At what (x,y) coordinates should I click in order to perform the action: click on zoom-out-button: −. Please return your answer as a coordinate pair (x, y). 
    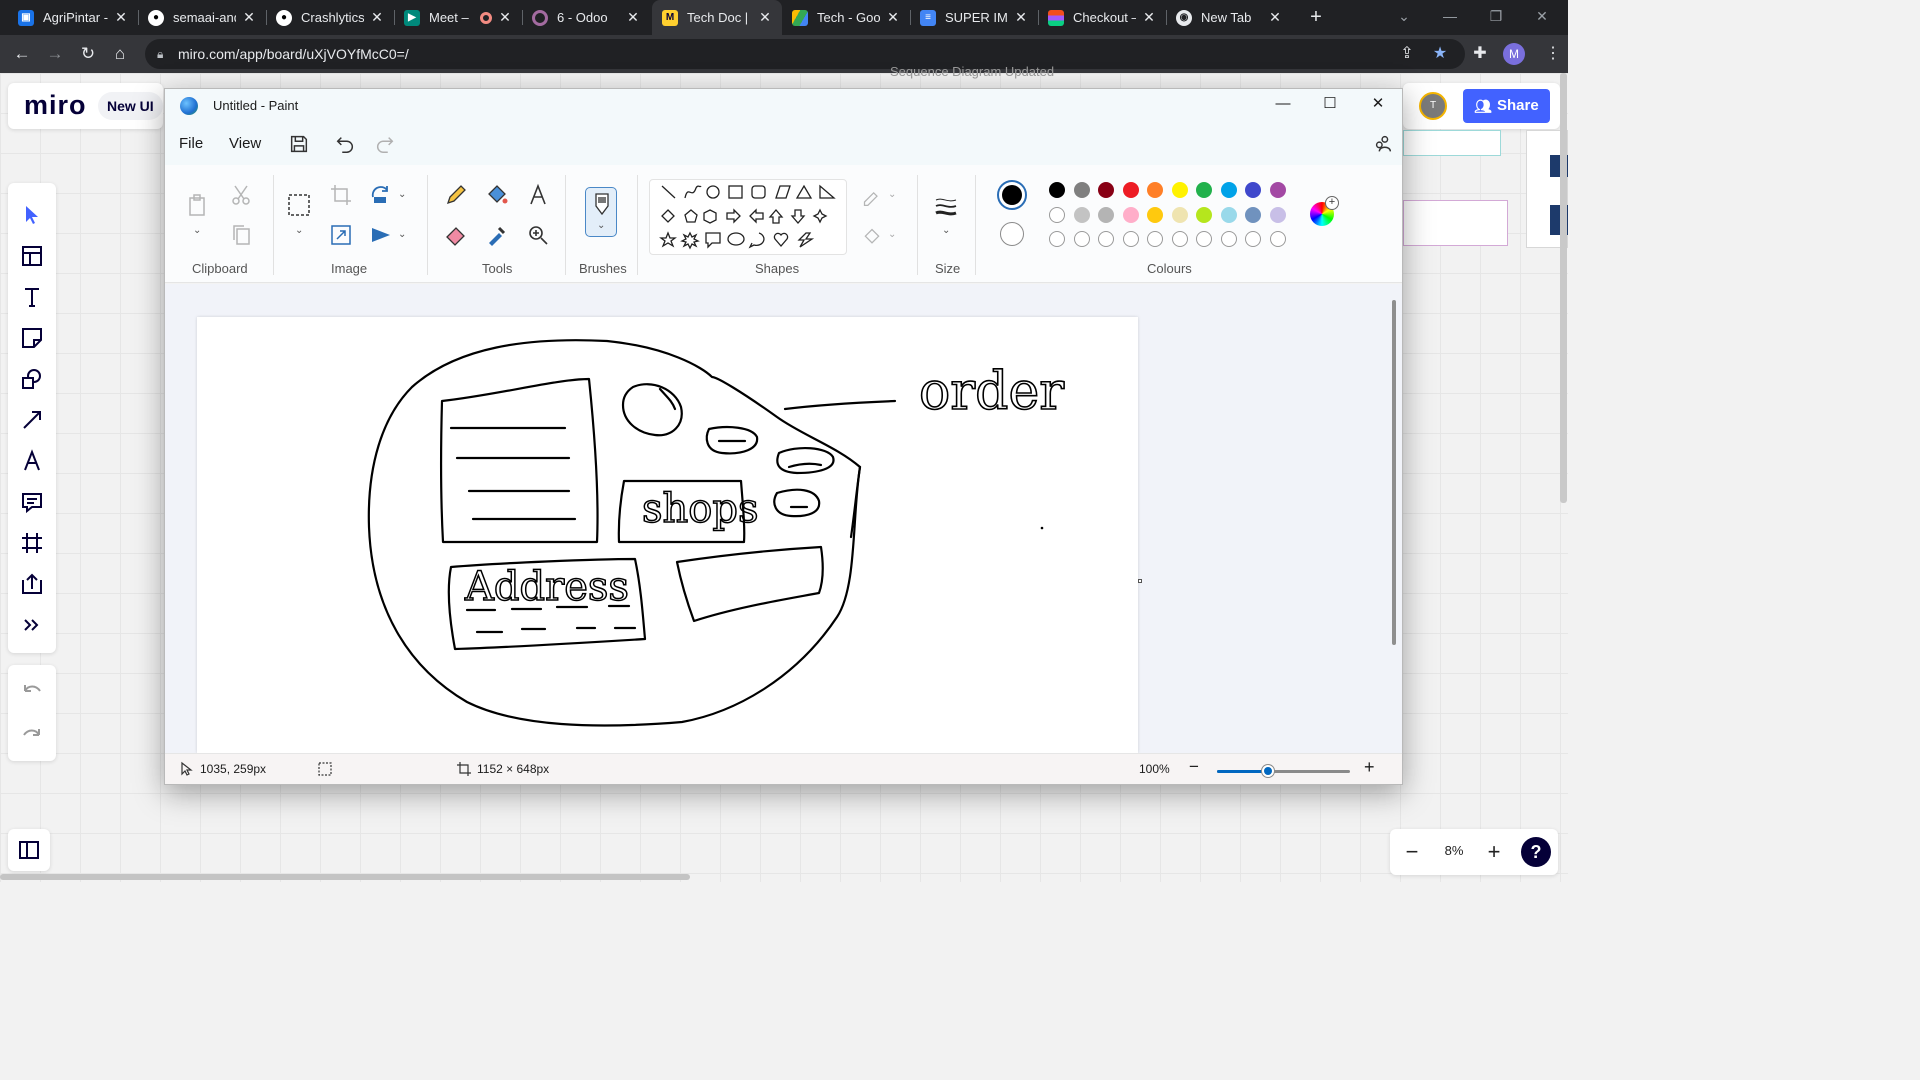
    Looking at the image, I should click on (1412, 852).